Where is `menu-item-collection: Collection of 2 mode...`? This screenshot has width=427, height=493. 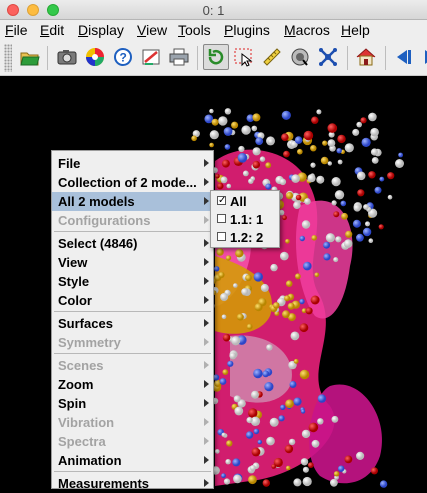 menu-item-collection: Collection of 2 mode... is located at coordinates (132, 182).